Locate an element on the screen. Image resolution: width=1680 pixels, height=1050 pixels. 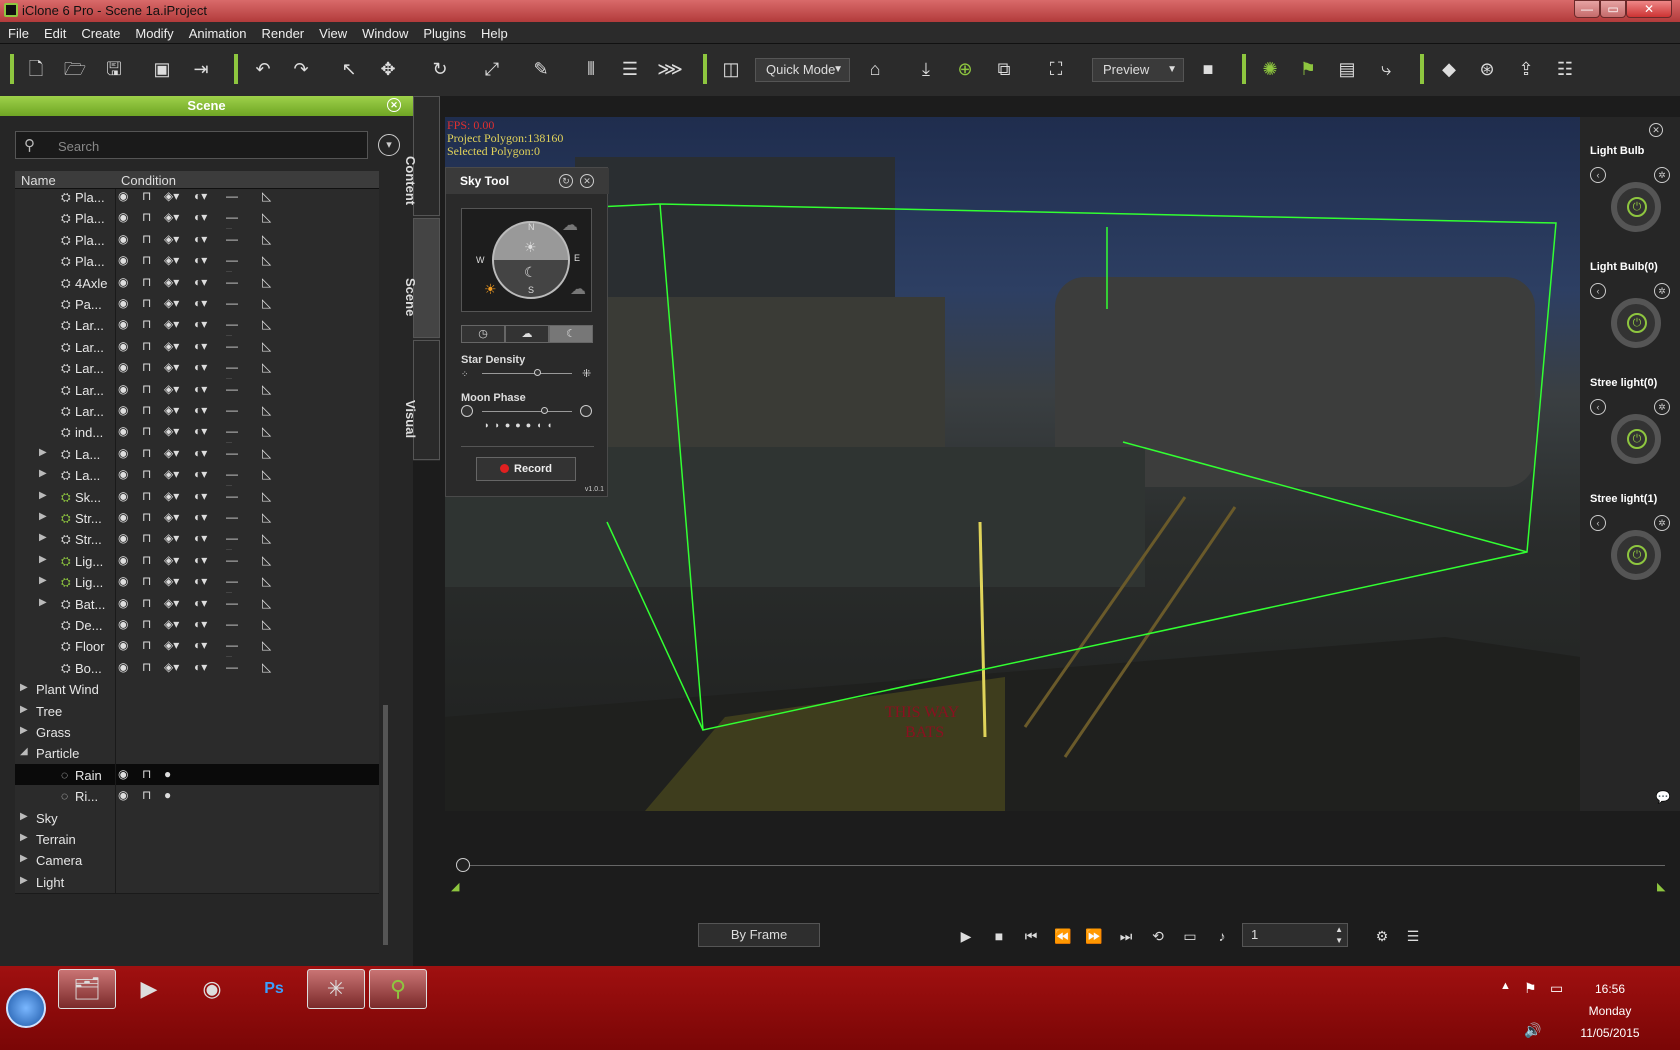
tree-row: ▶⛭Str...◉⊓◈▾◐▾—▾◺ is located at coordinates (197, 522).